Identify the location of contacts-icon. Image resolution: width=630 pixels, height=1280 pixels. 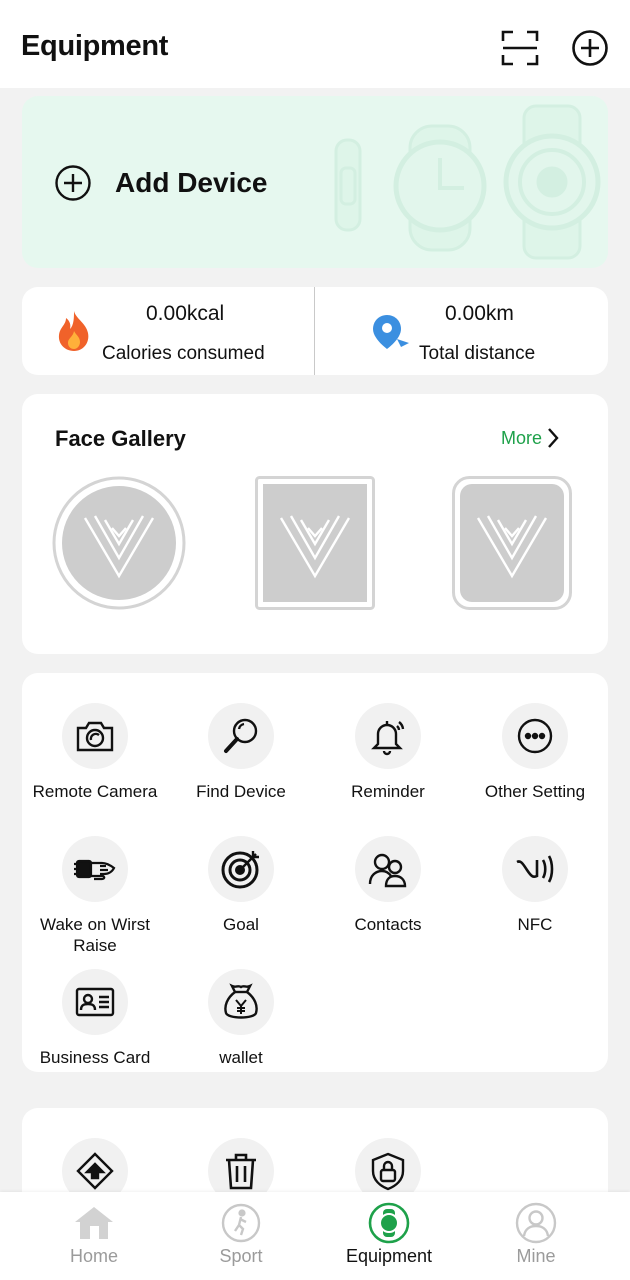
(387, 870).